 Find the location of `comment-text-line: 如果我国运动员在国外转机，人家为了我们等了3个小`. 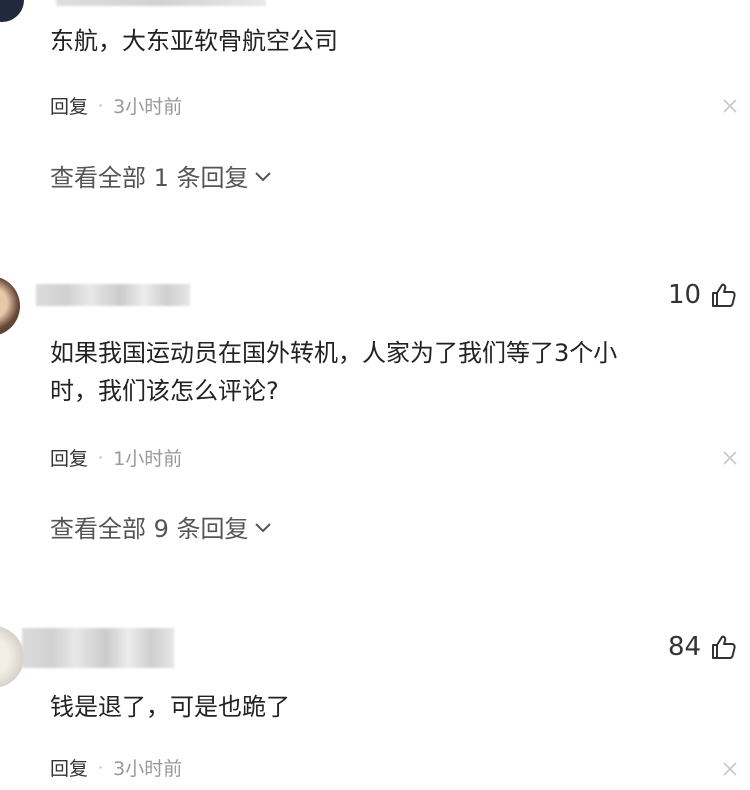

comment-text-line: 如果我国运动员在国外转机，人家为了我们等了3个小 is located at coordinates (334, 353).